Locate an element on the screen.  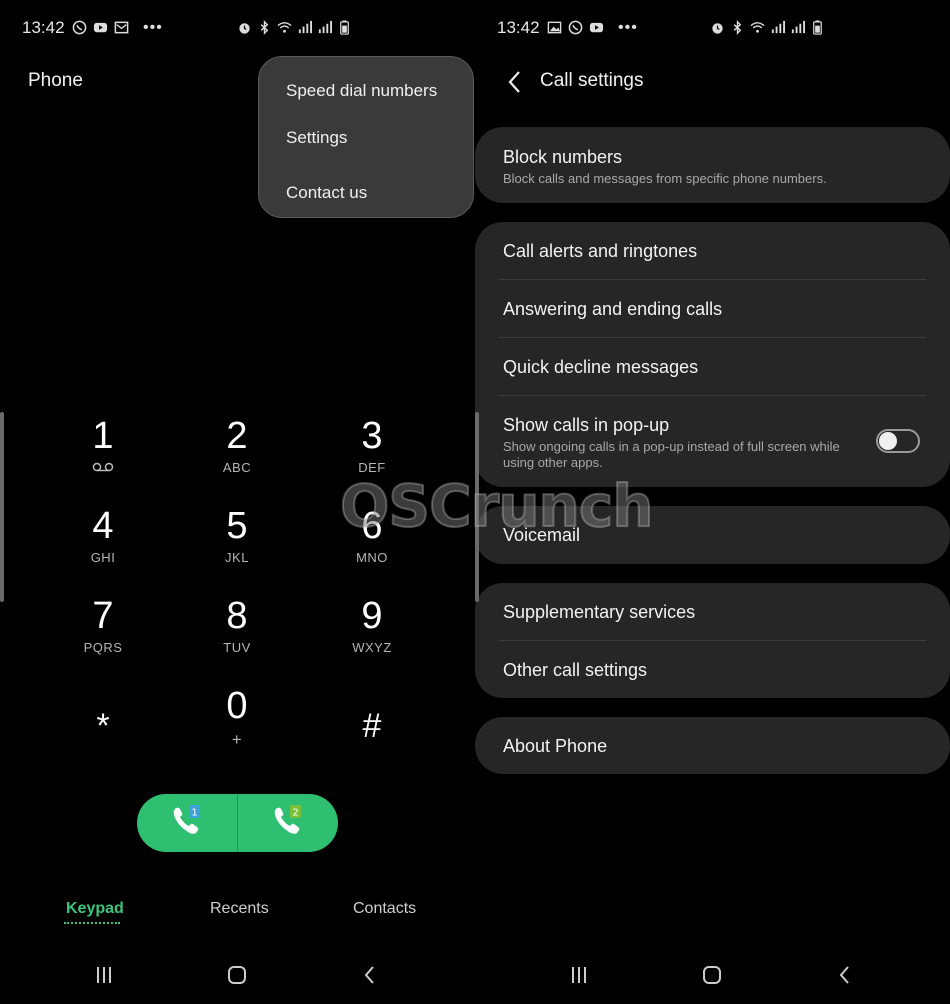
tab-recents: Recents is located at coordinates (239, 909).